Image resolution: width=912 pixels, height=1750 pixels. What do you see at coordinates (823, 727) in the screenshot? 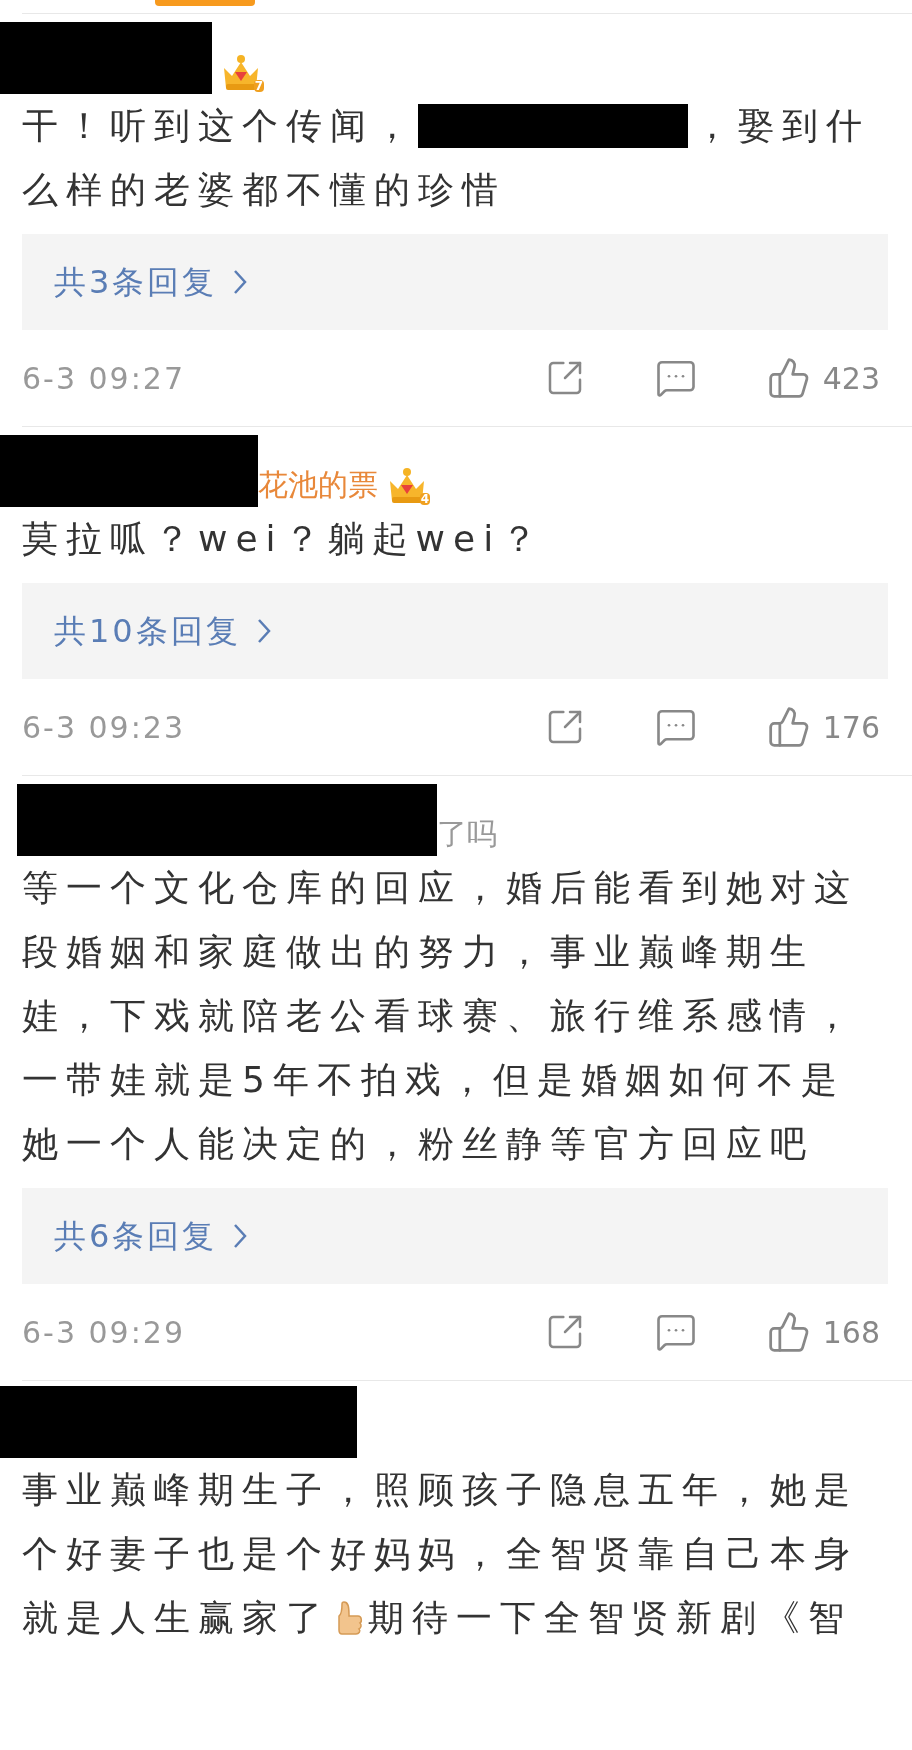
I see `like-button: 176` at bounding box center [823, 727].